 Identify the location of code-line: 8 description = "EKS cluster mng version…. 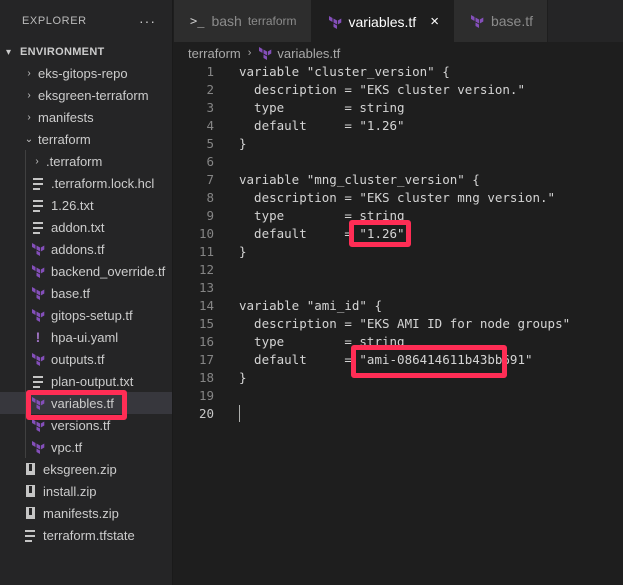
(398, 197).